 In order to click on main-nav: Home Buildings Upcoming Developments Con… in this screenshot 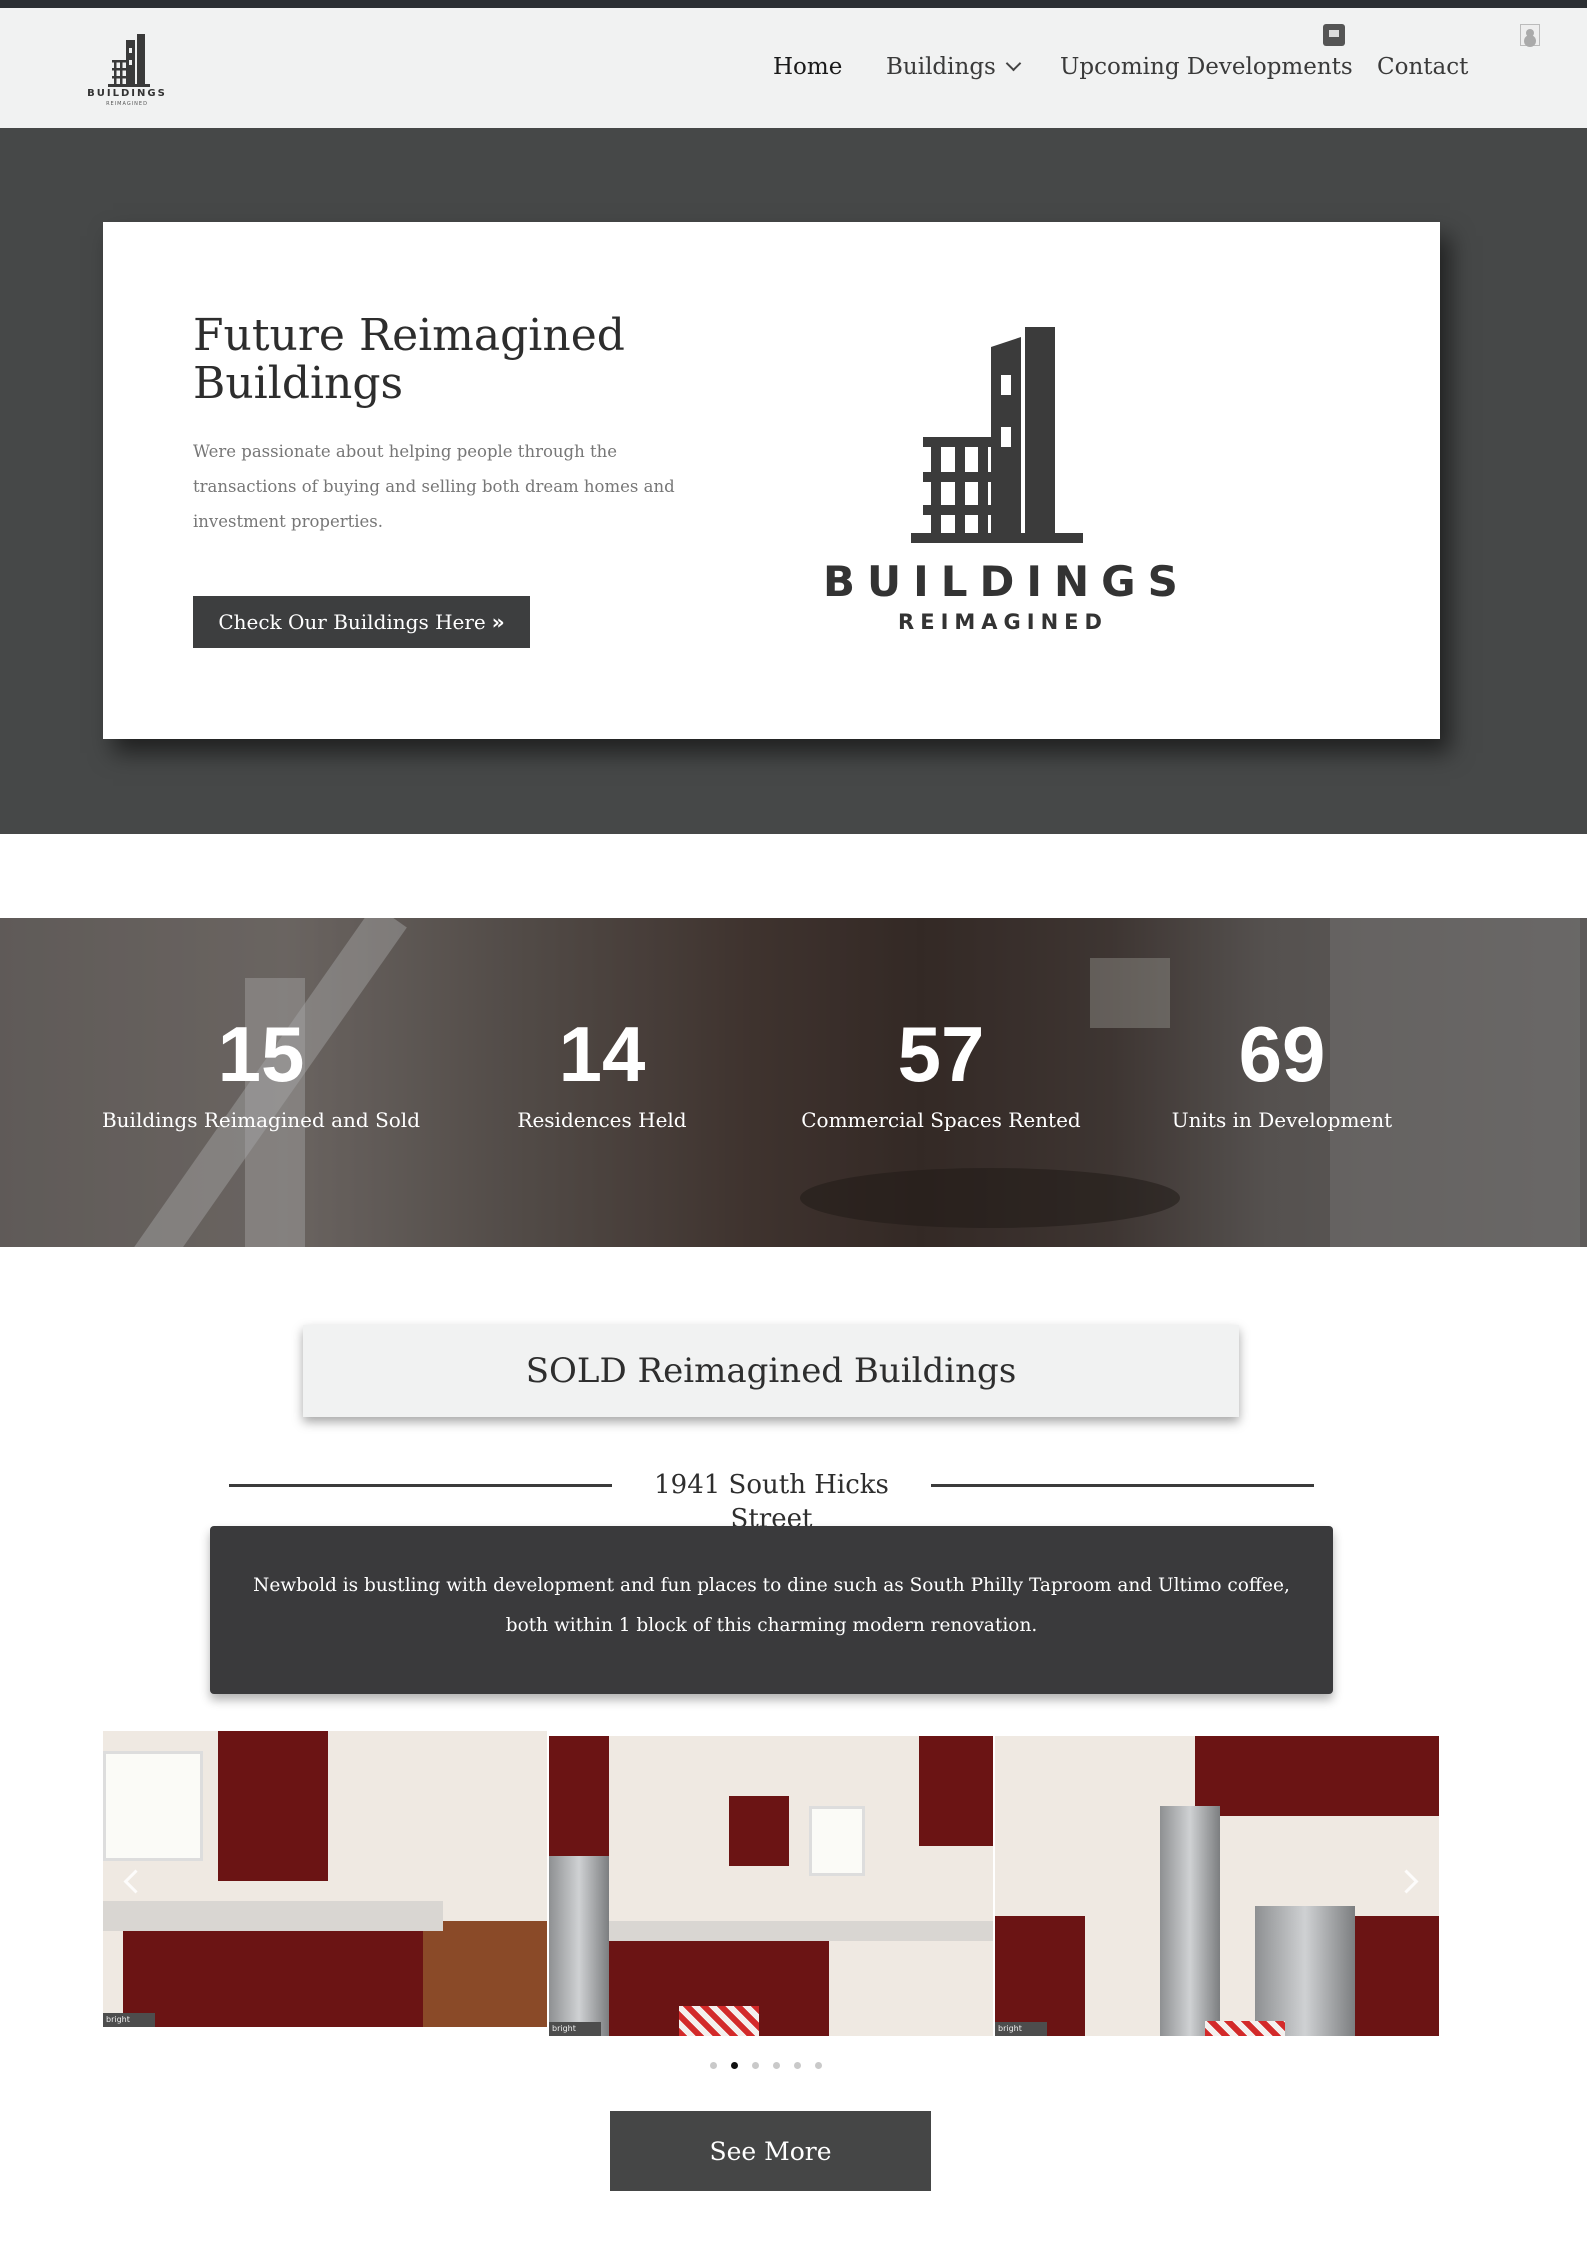, I will do `click(793, 74)`.